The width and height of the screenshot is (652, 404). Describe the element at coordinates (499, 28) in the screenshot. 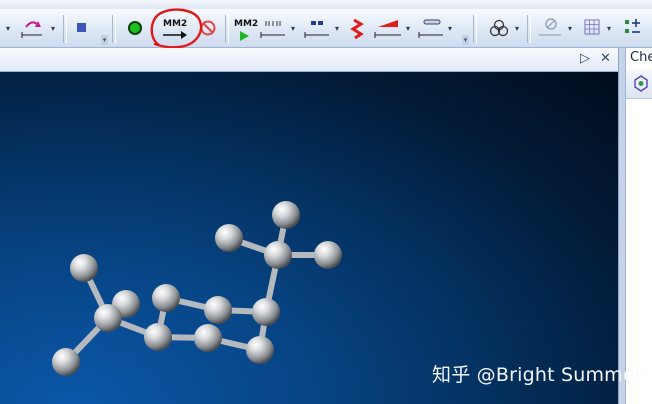

I see `orbital-icon` at that location.